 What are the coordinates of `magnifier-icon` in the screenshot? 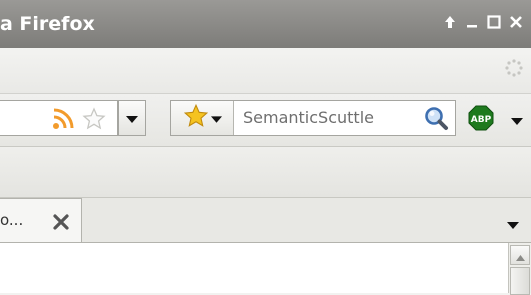 It's located at (436, 120).